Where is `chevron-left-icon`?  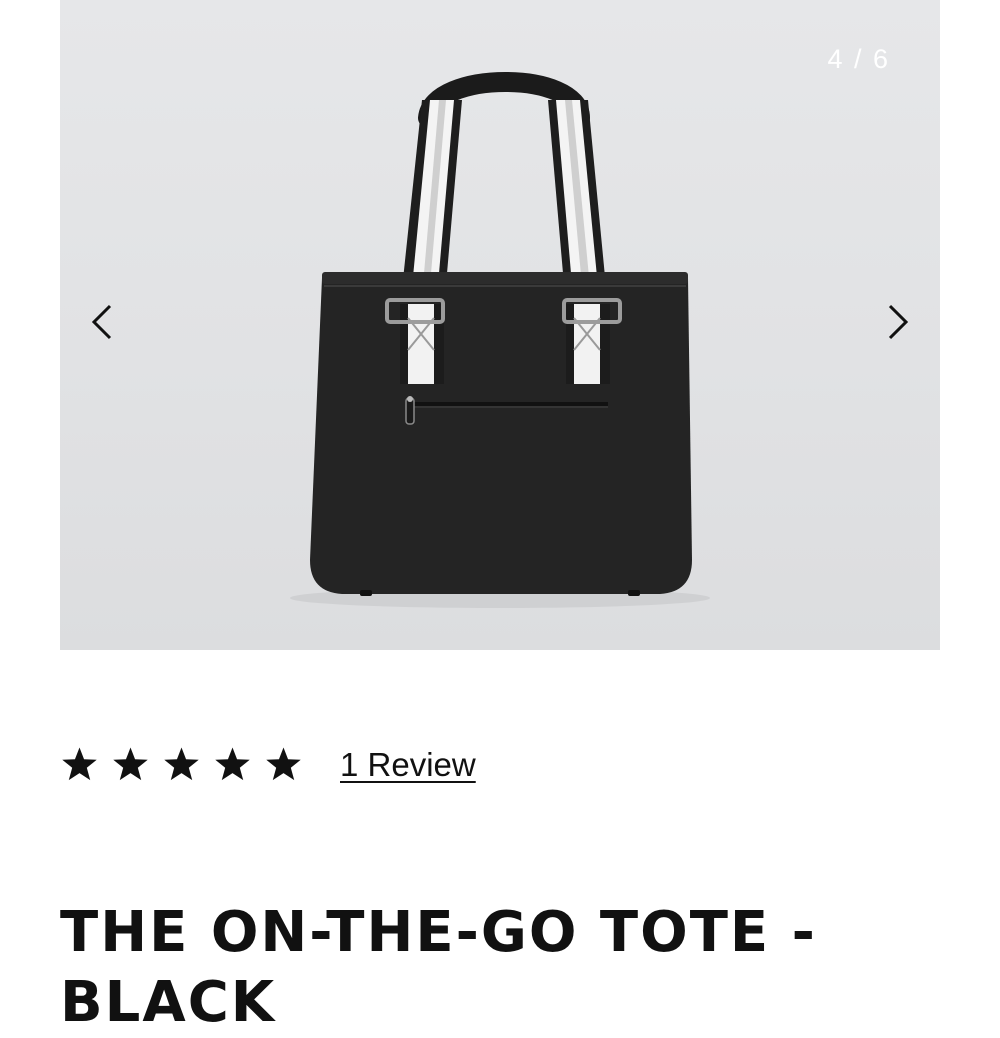
chevron-left-icon is located at coordinates (101, 322).